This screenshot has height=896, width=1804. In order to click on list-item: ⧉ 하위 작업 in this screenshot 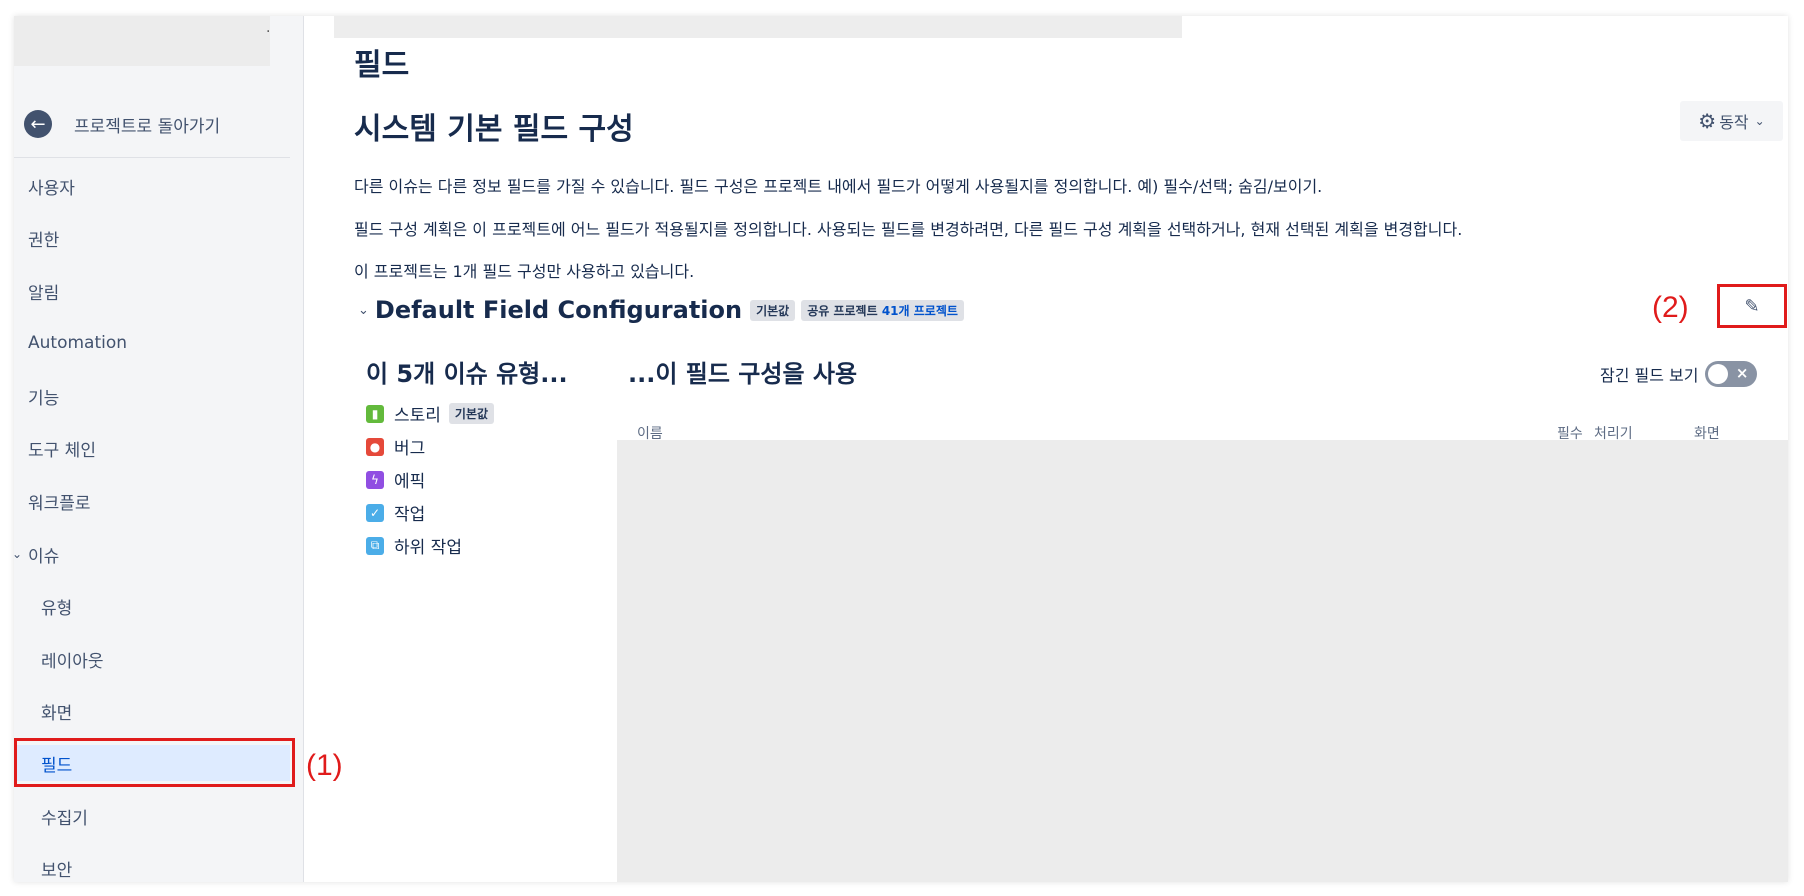, I will do `click(433, 545)`.